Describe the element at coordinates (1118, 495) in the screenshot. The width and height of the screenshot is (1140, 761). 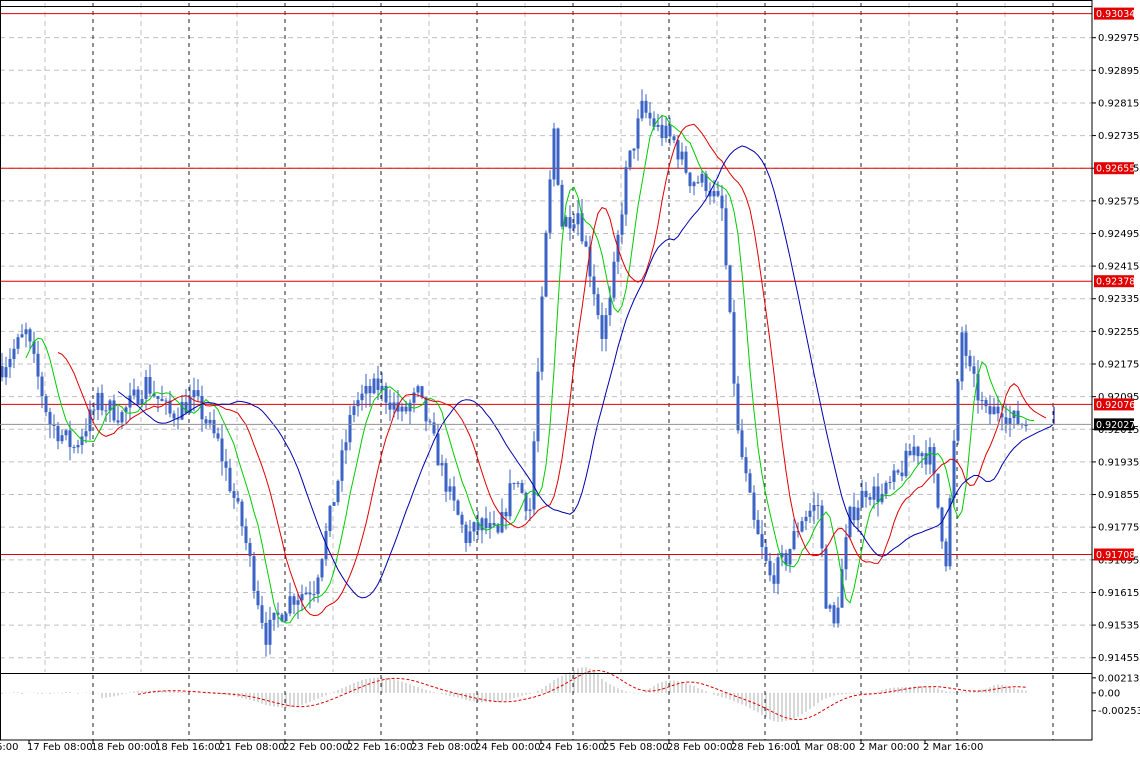
I see `price-tick-label: 0.91855` at that location.